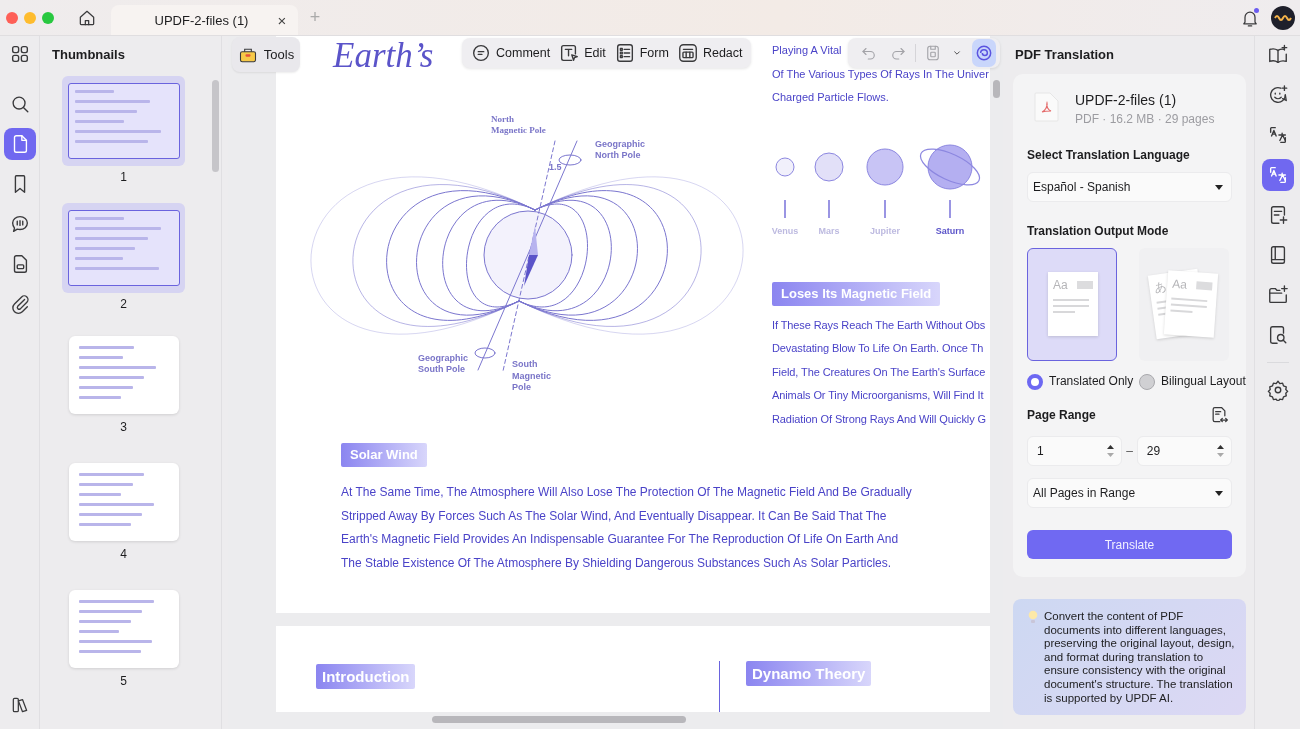 The width and height of the screenshot is (1300, 729). What do you see at coordinates (1129, 187) in the screenshot?
I see `language-dropdown: Español - Spanish` at bounding box center [1129, 187].